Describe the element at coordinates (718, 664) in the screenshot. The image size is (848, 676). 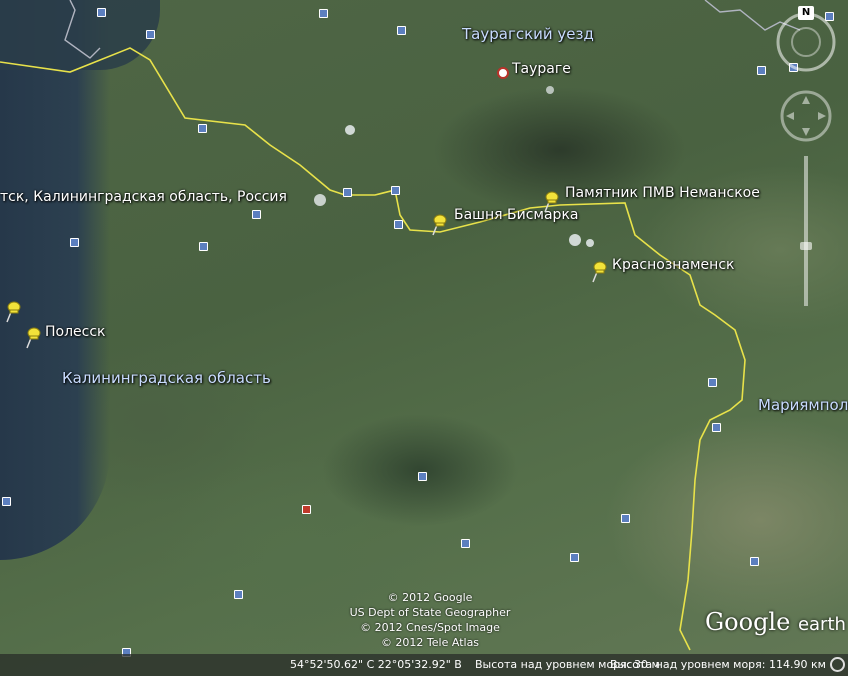
I see `eye-altitude-readout: Высота над уровнем моря: 114.90 км` at that location.